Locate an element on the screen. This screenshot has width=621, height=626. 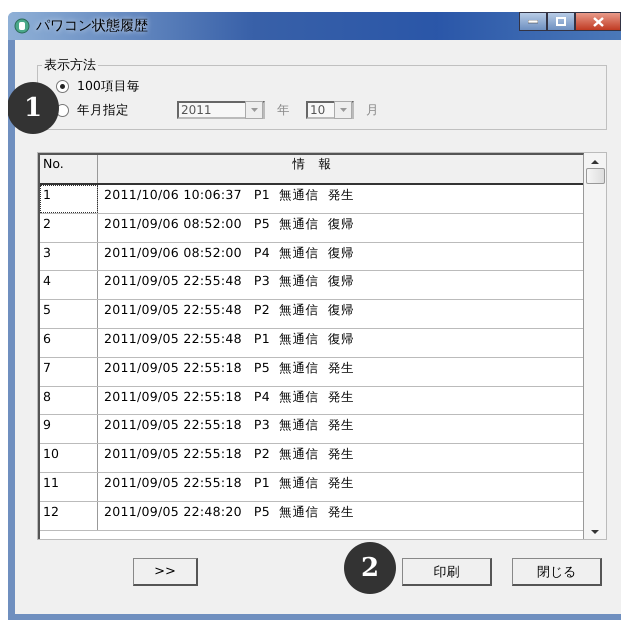
maximize-button is located at coordinates (561, 21).